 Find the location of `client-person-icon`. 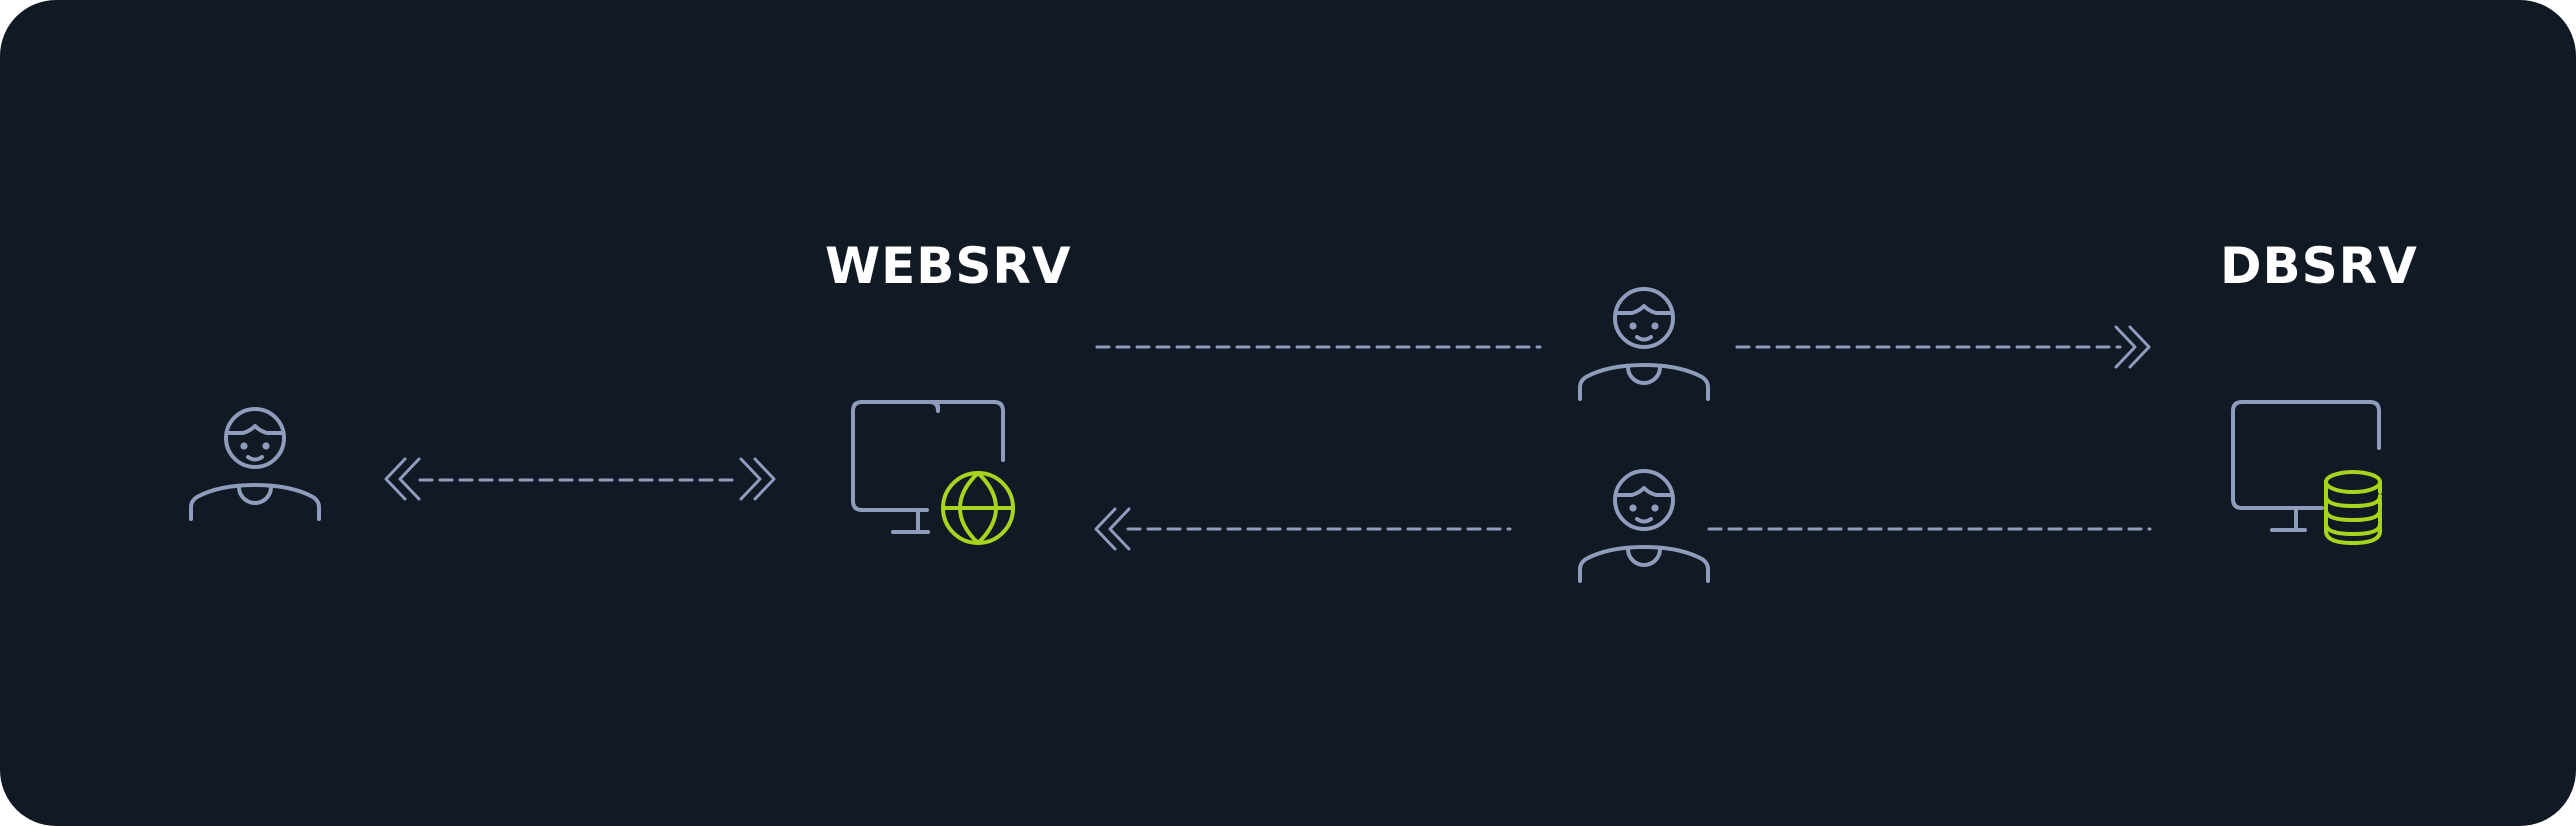

client-person-icon is located at coordinates (255, 464).